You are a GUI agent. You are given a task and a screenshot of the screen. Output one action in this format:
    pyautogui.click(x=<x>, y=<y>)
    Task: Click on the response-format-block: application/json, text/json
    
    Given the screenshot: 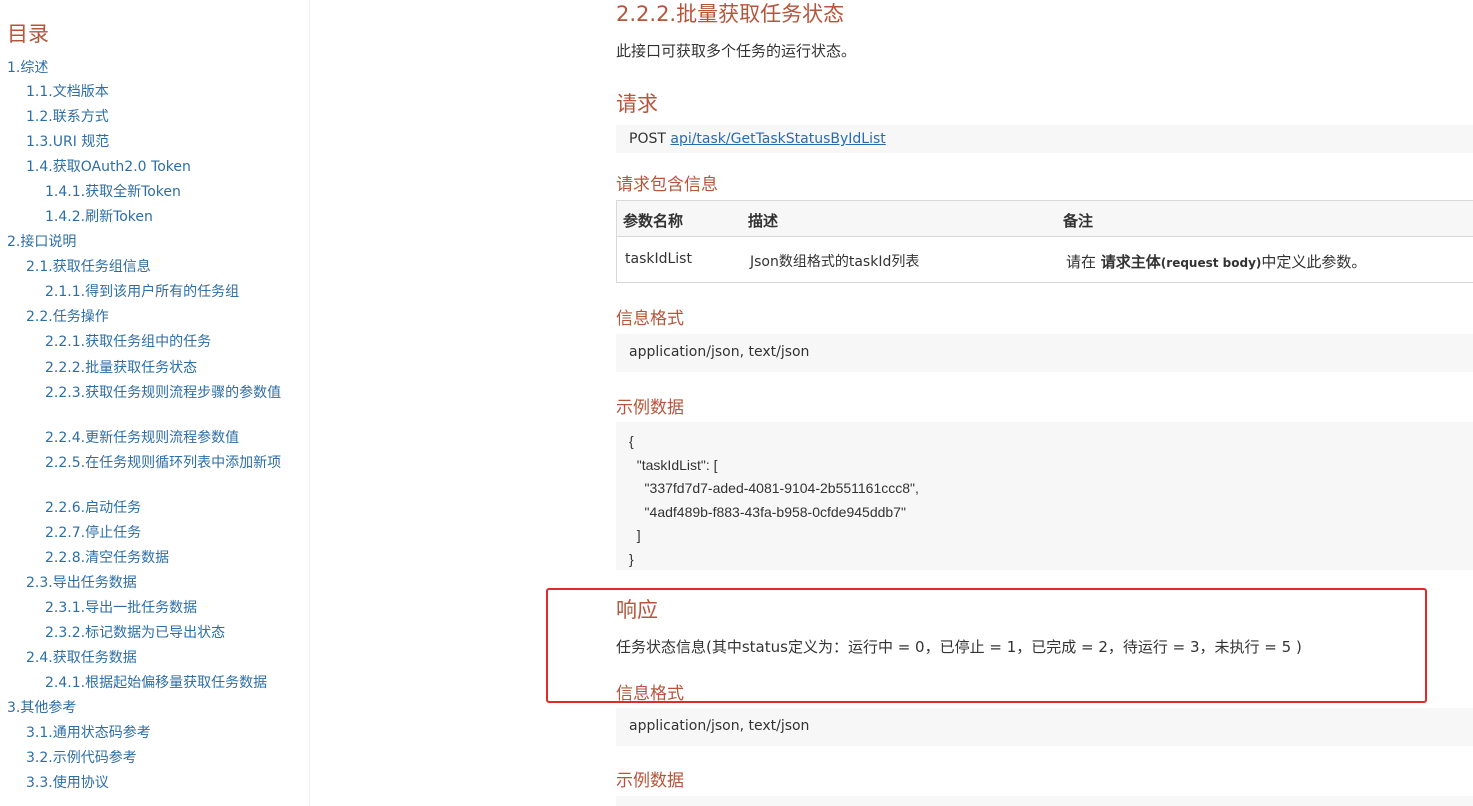 What is the action you would take?
    pyautogui.click(x=1044, y=727)
    